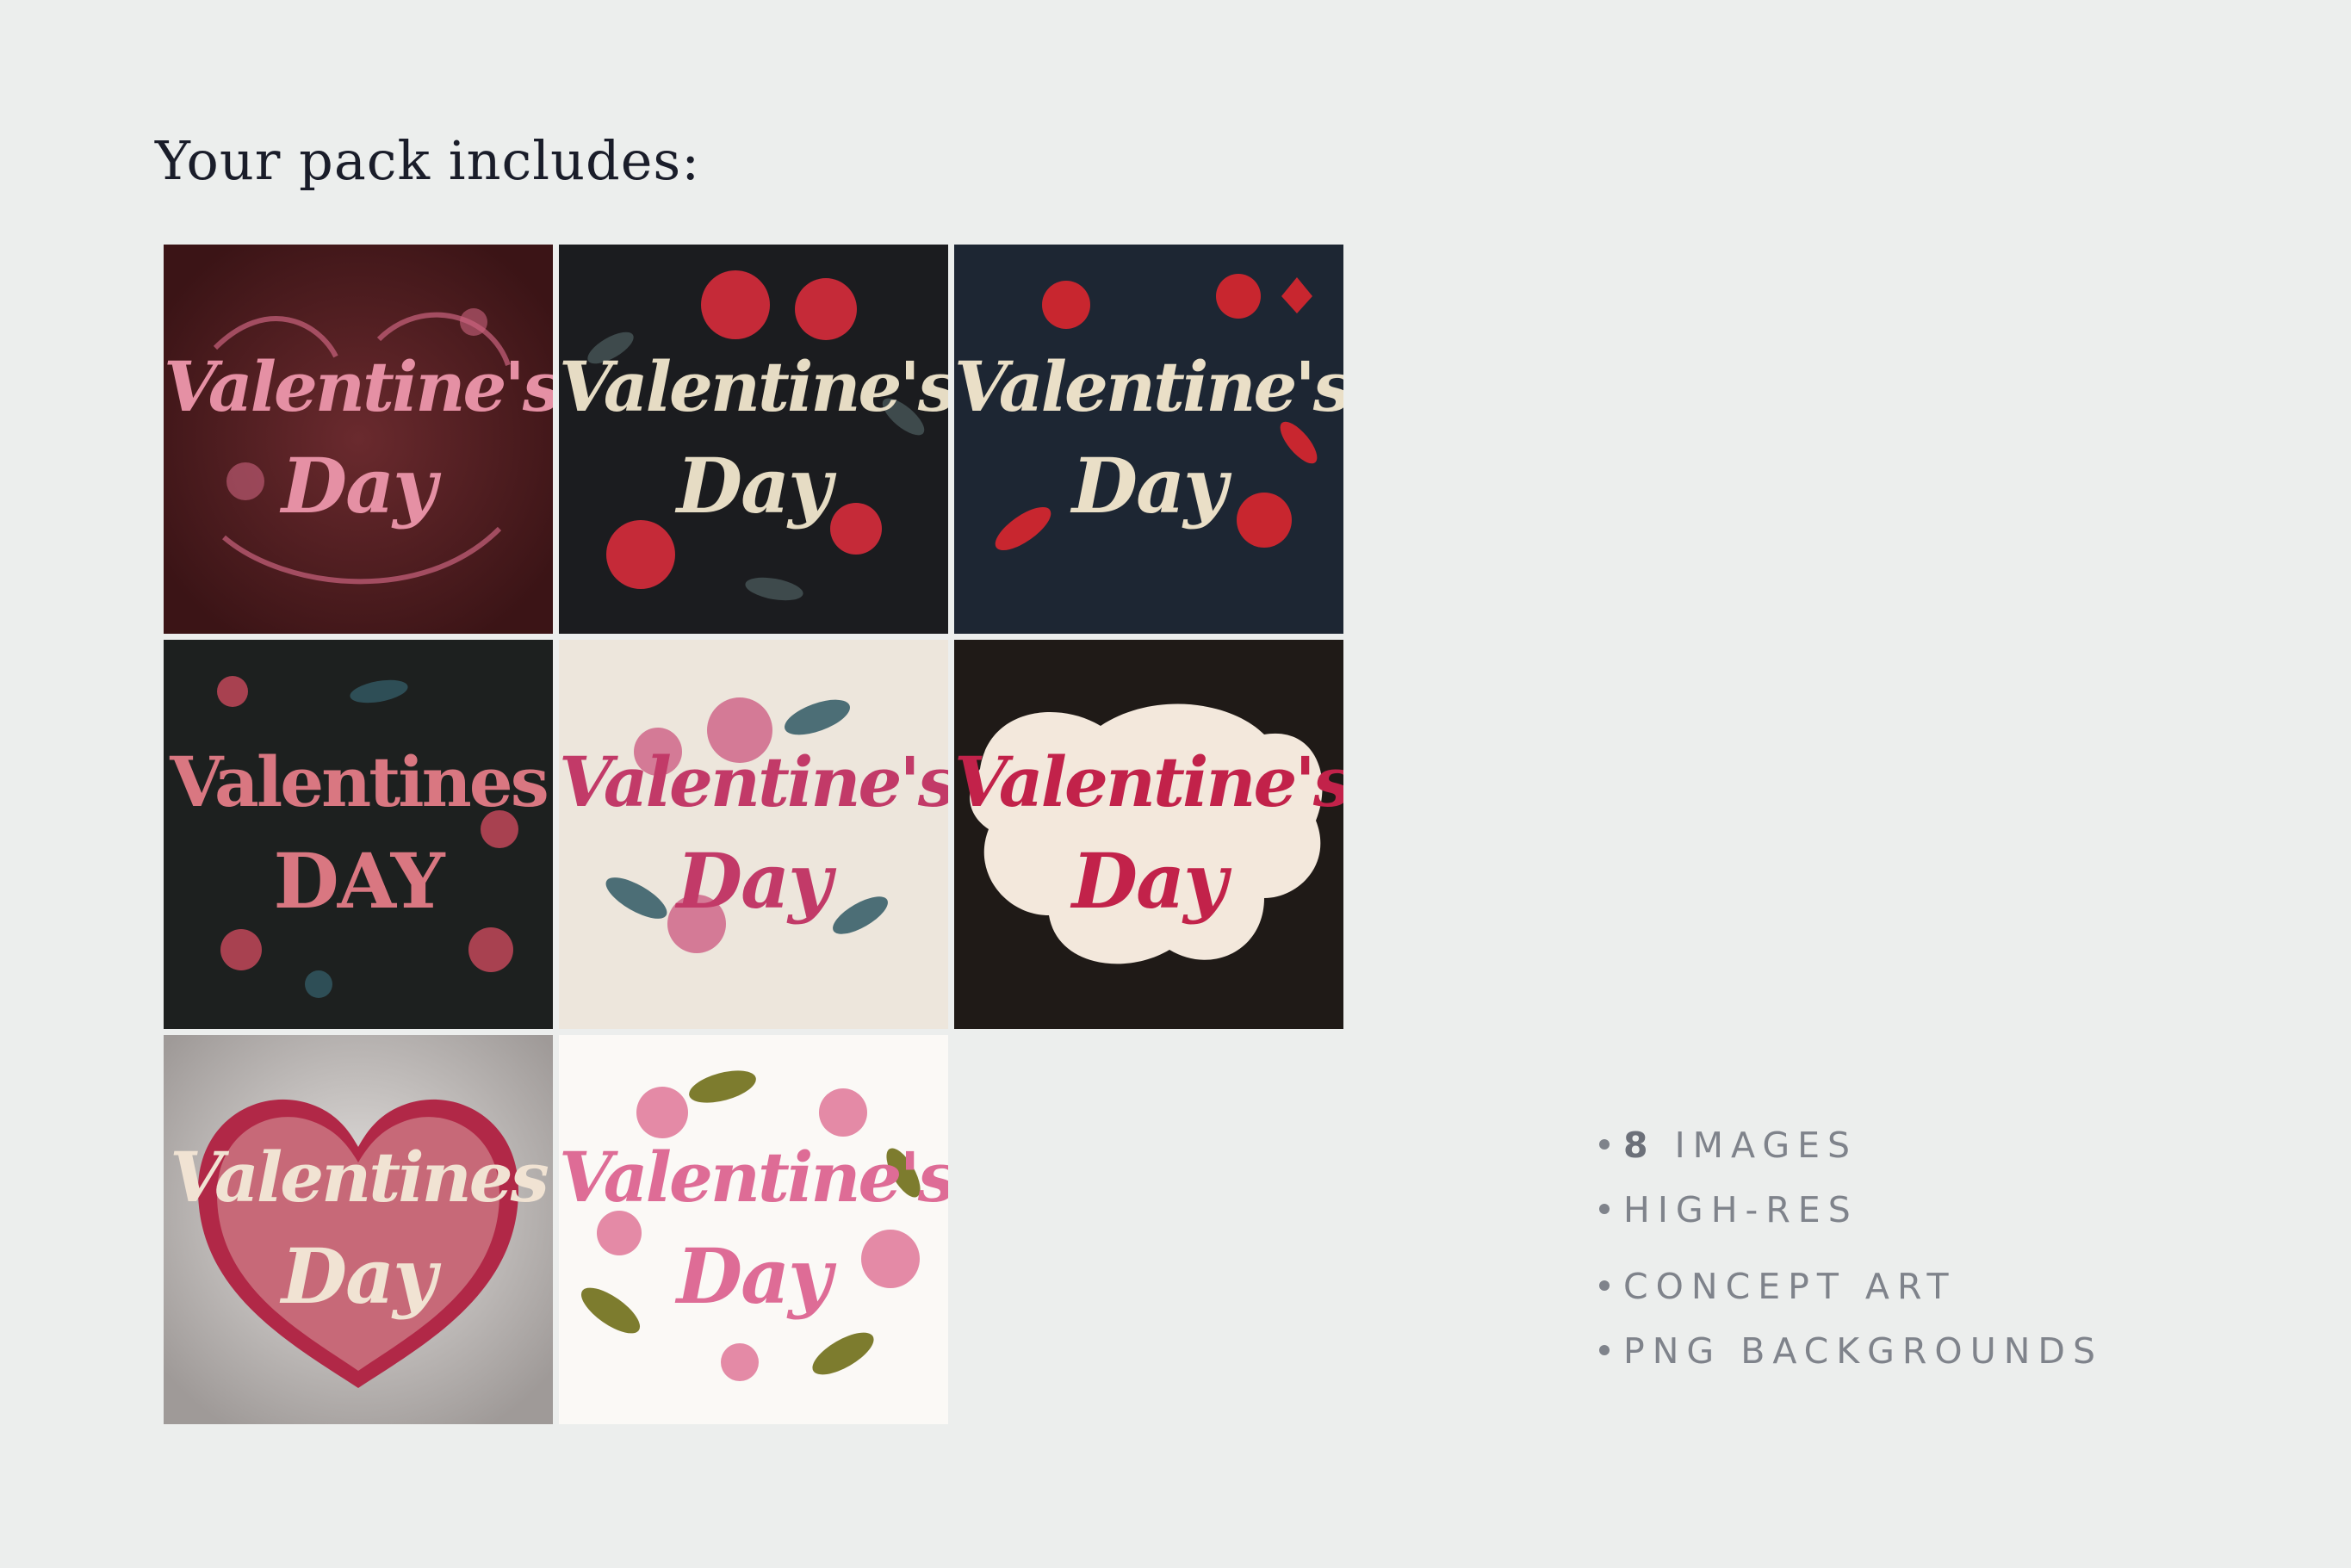 This screenshot has width=2351, height=1568. Describe the element at coordinates (1740, 1209) in the screenshot. I see `feature-label: HIGH-RES` at that location.